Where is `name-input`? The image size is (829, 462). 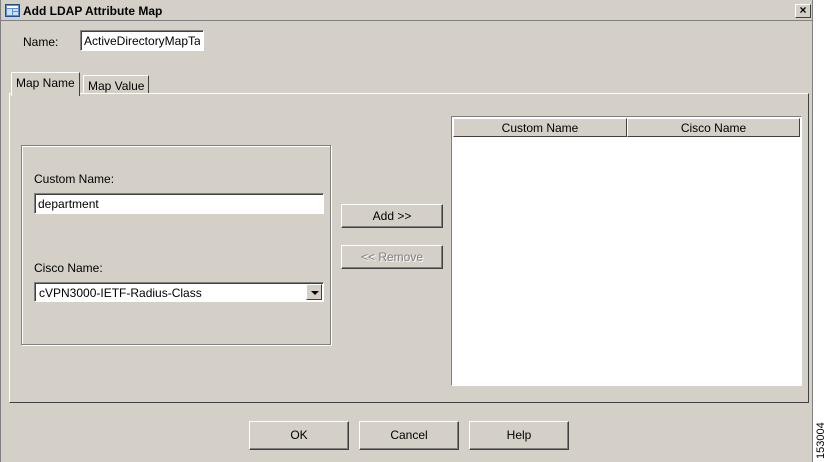
name-input is located at coordinates (142, 40).